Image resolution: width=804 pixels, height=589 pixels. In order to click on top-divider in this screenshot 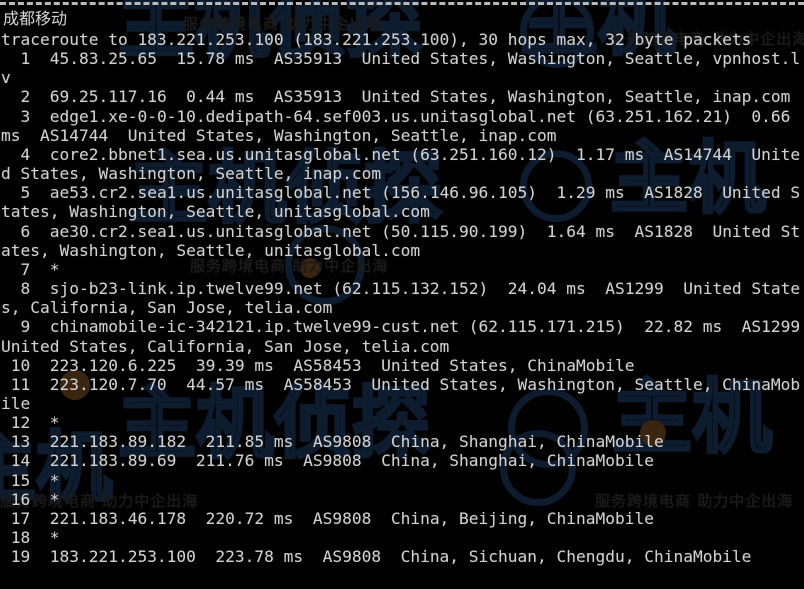, I will do `click(402, 3)`.